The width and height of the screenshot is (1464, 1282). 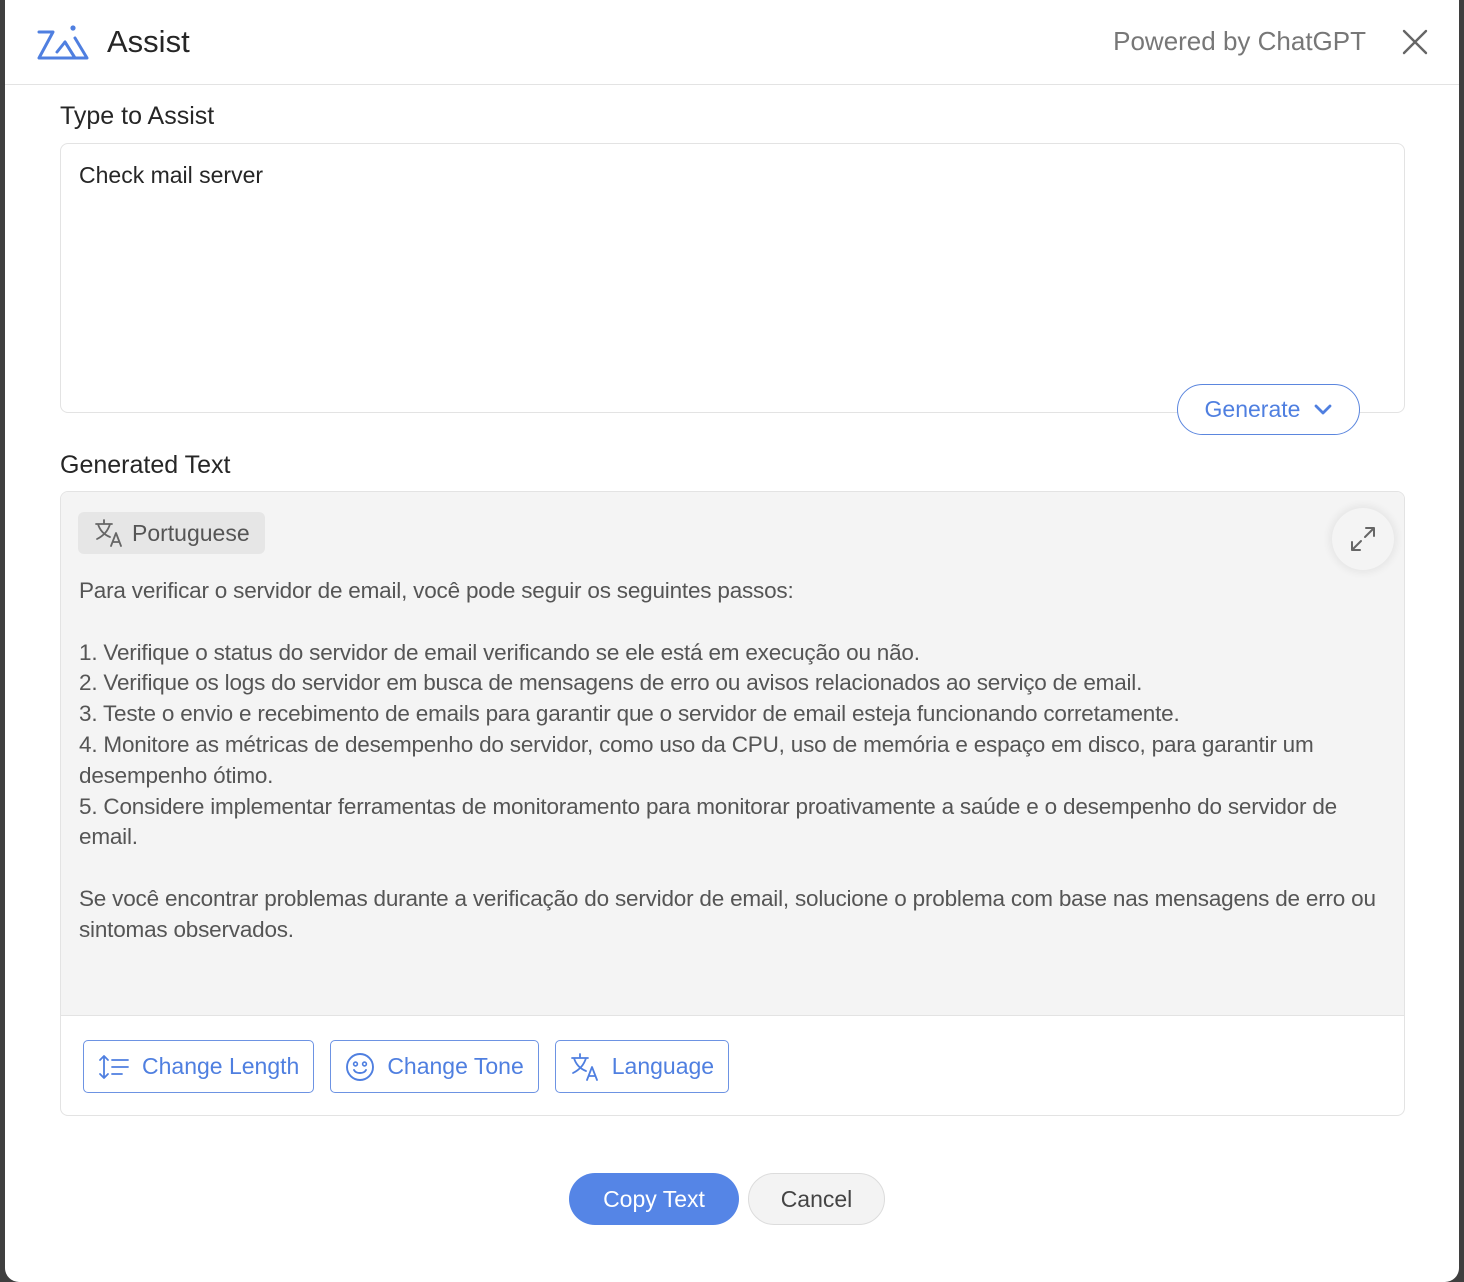 I want to click on expand-icon, so click(x=1363, y=539).